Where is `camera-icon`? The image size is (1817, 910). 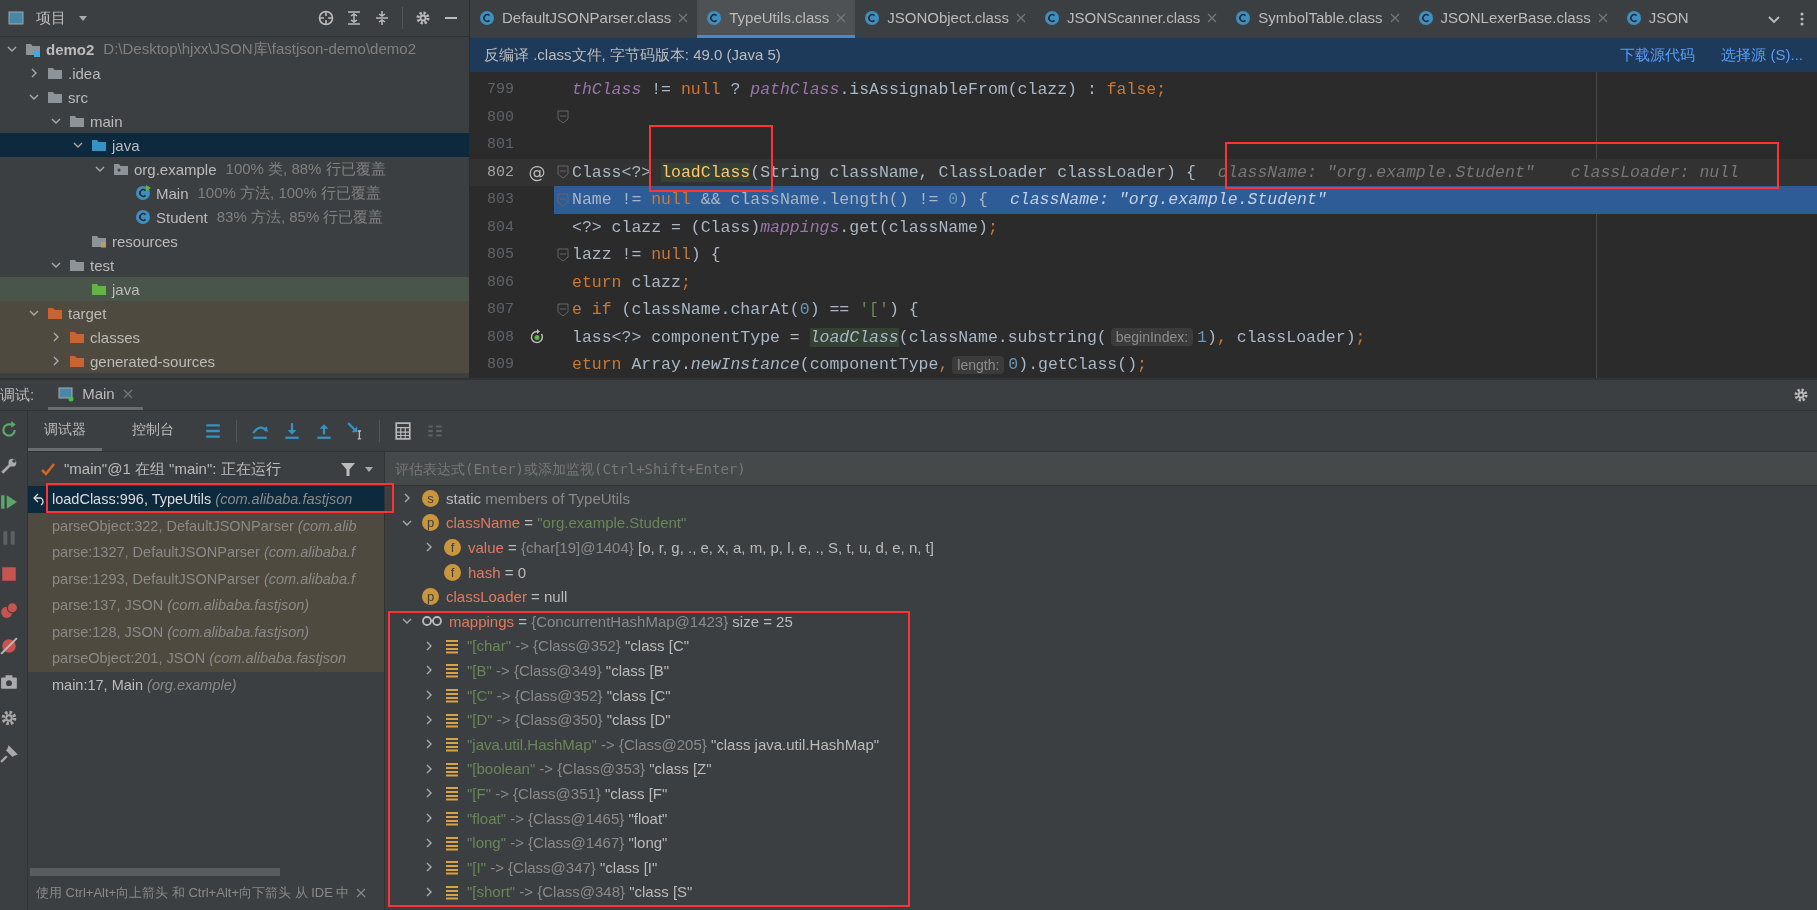
camera-icon is located at coordinates (9, 682).